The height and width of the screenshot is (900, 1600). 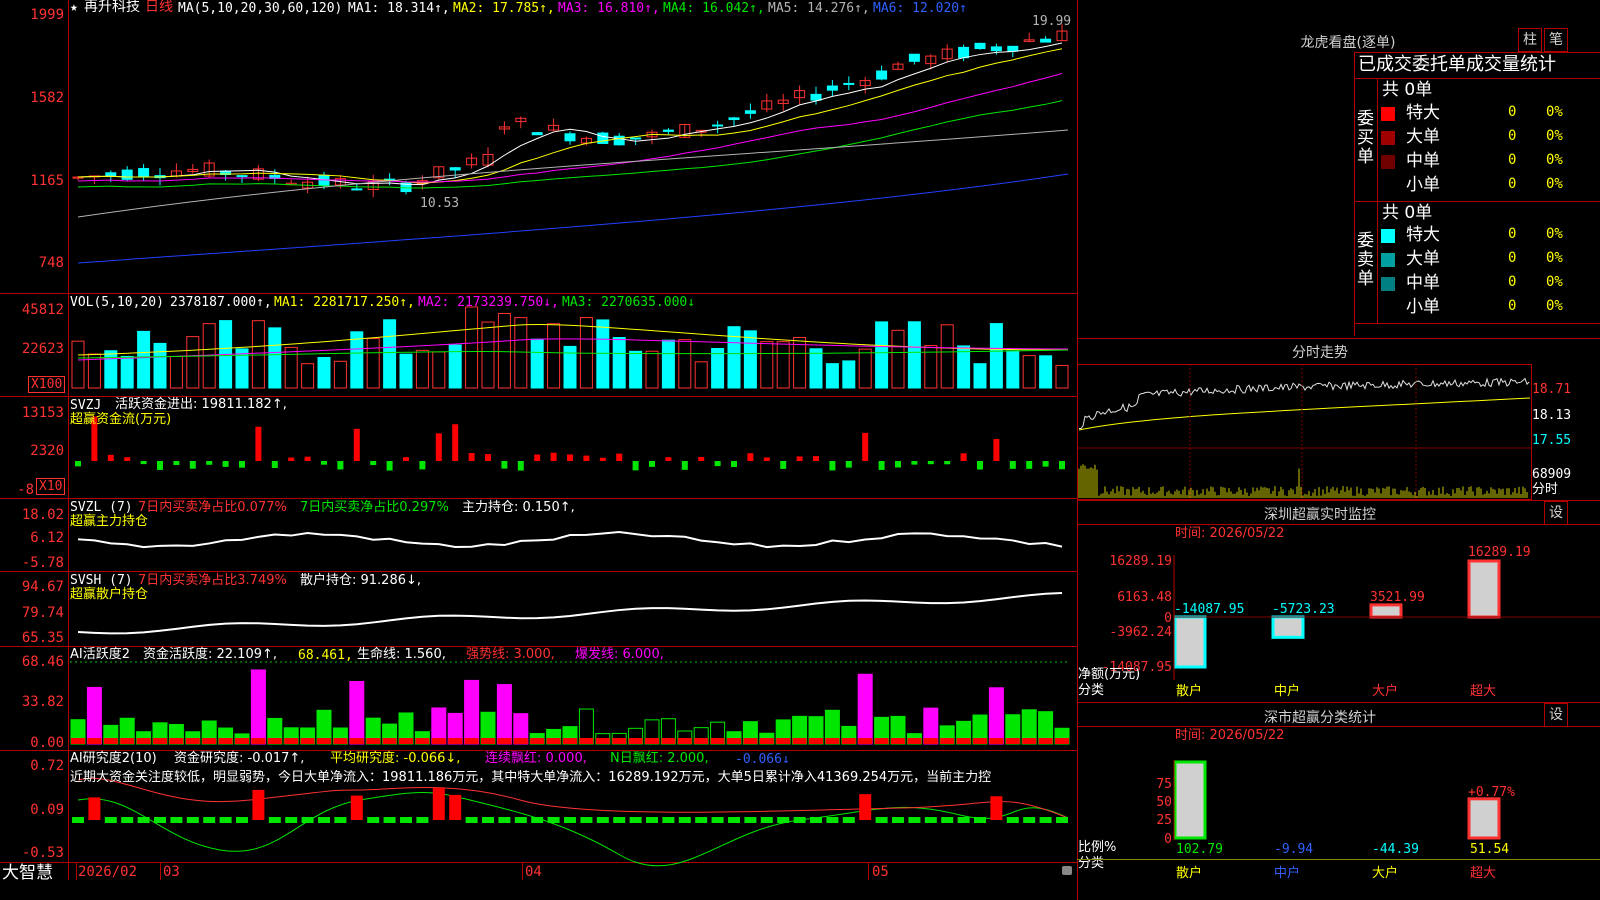 What do you see at coordinates (1164, 784) in the screenshot?
I see `sz-classify-y-tick: 75` at bounding box center [1164, 784].